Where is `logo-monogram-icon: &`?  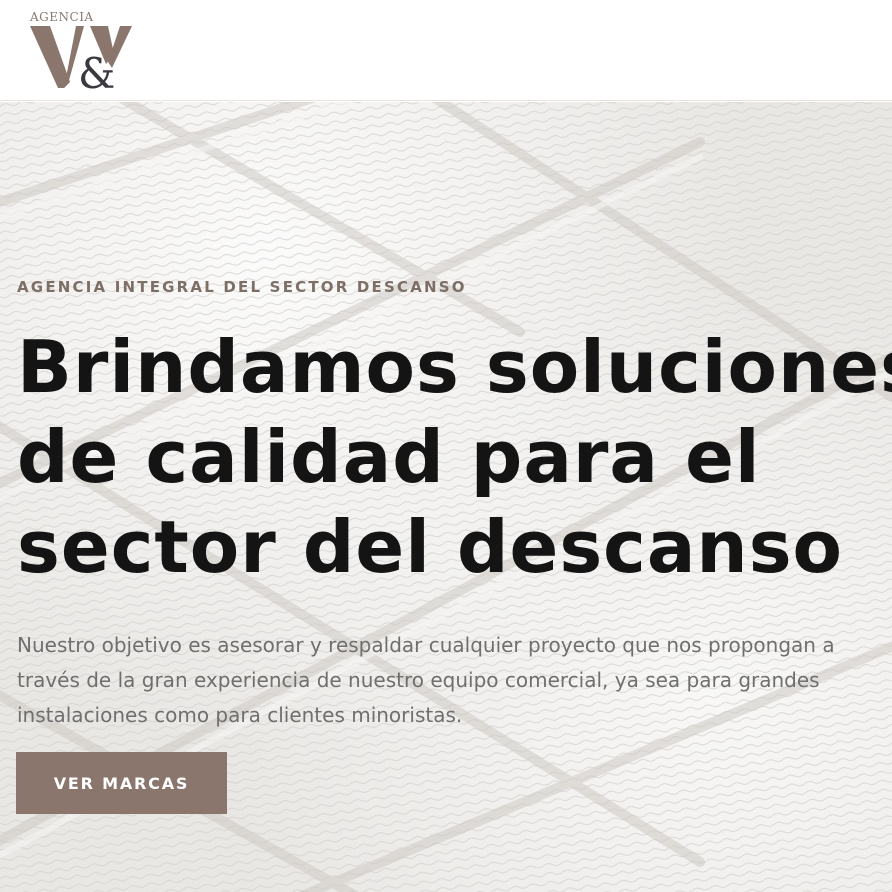 logo-monogram-icon: & is located at coordinates (81, 60).